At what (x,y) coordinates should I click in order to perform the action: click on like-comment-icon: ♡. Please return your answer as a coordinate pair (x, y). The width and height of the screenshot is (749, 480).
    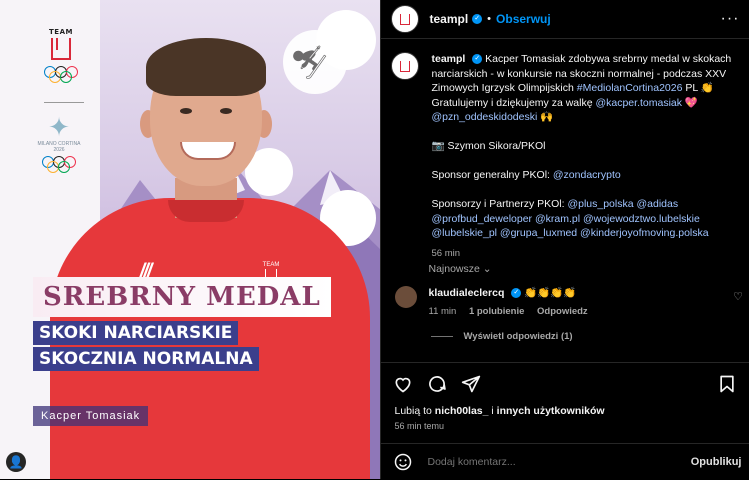
    Looking at the image, I should click on (738, 296).